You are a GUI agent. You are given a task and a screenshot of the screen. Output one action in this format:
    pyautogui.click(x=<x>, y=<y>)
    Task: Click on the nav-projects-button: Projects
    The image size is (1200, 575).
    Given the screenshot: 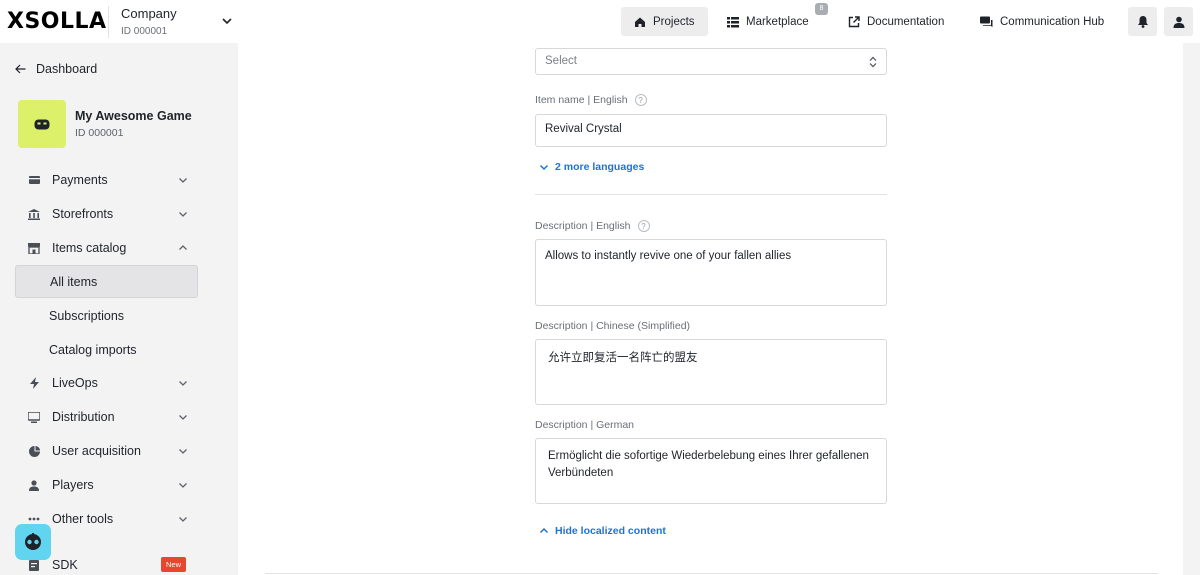 What is the action you would take?
    pyautogui.click(x=664, y=21)
    